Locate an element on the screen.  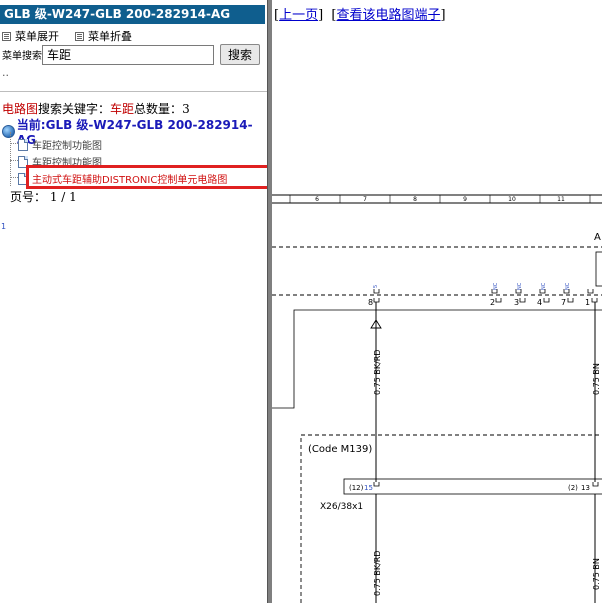
col-number: 8 is located at coordinates (415, 199).